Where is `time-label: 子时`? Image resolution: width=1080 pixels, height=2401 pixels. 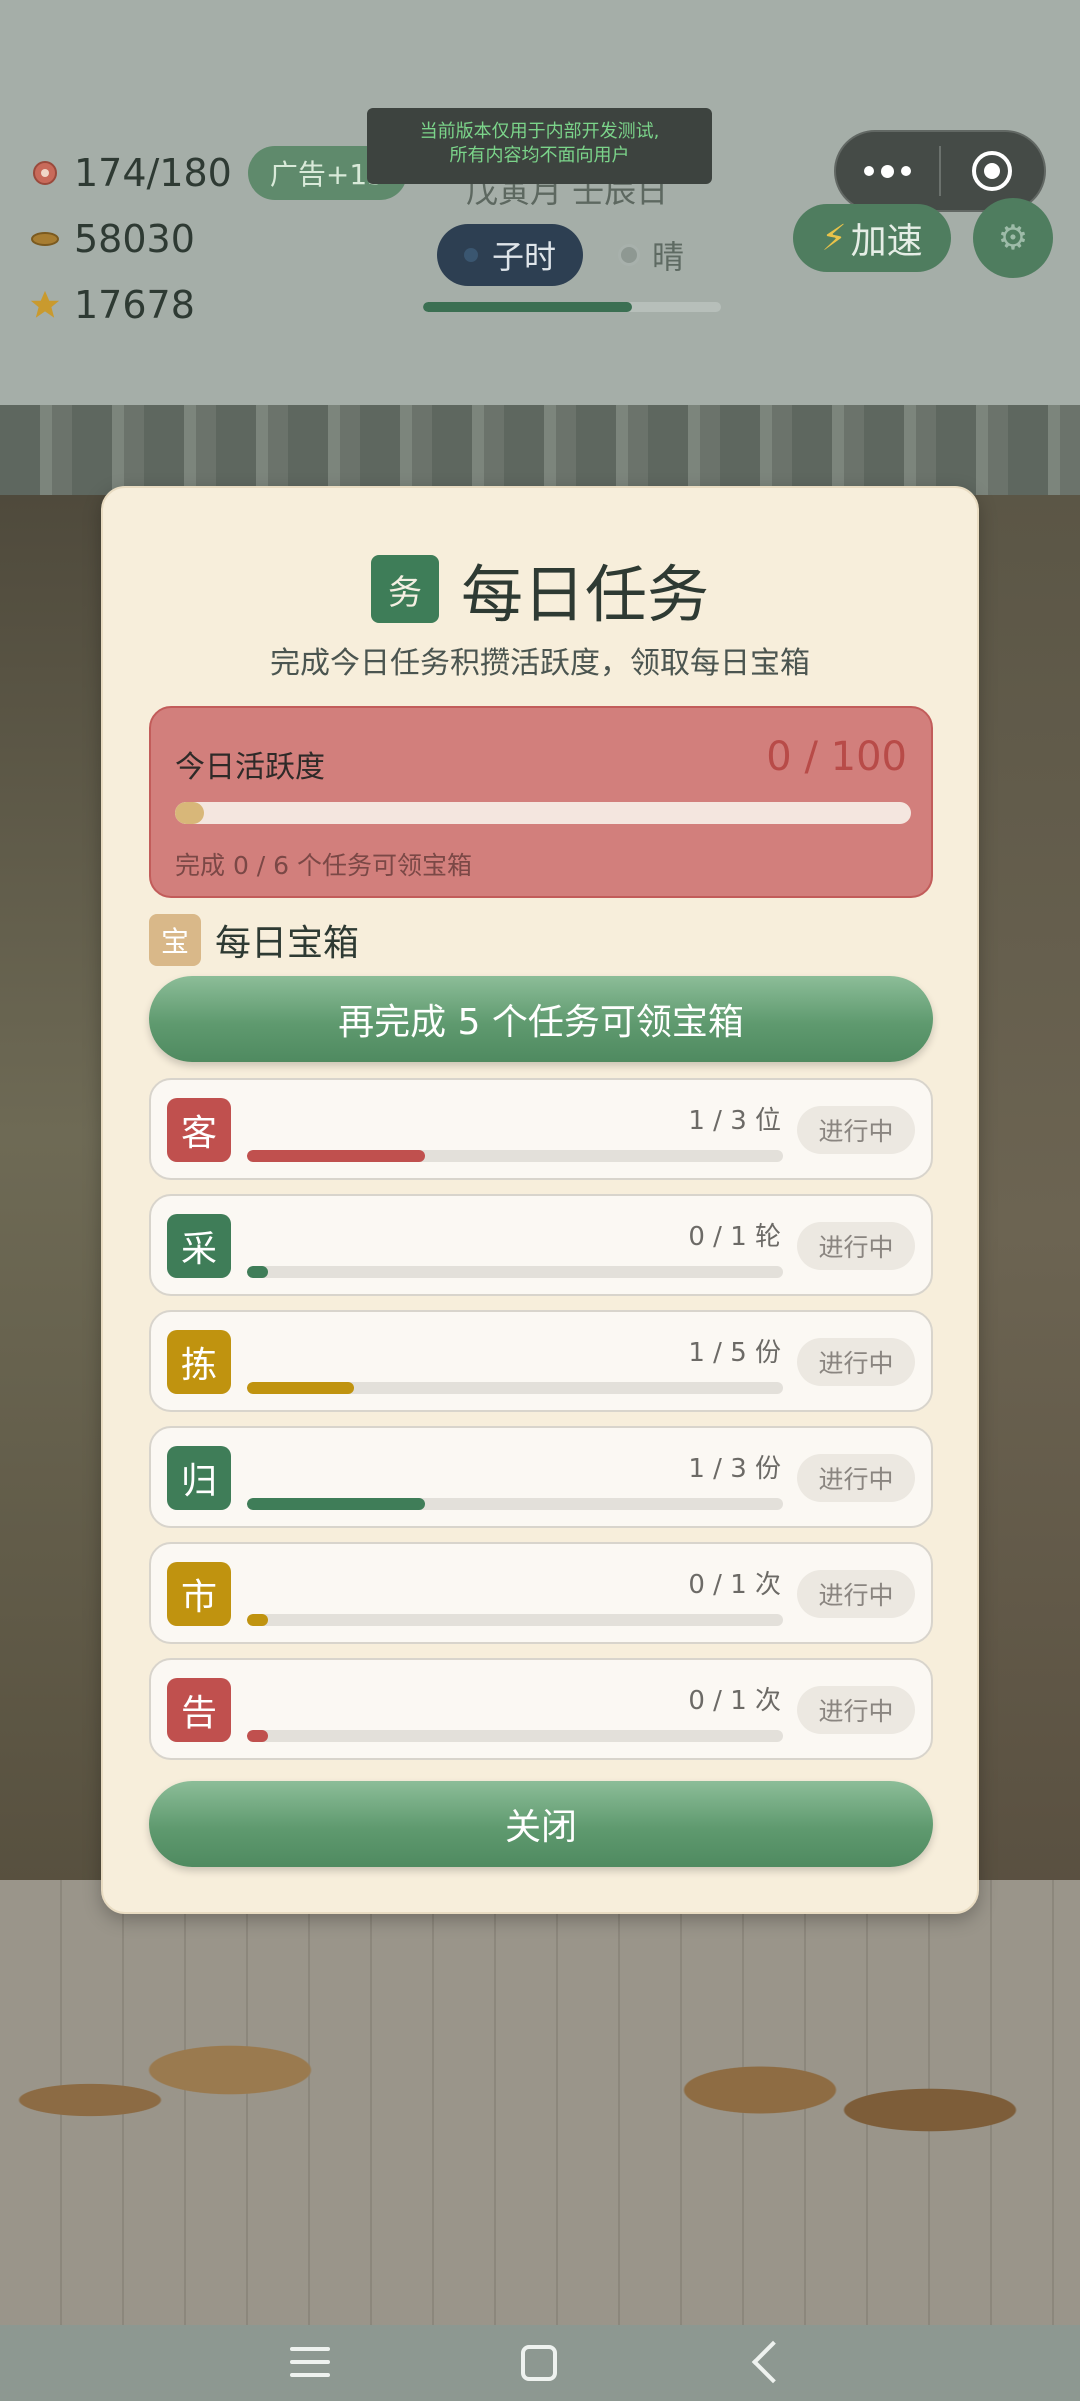 time-label: 子时 is located at coordinates (523, 257).